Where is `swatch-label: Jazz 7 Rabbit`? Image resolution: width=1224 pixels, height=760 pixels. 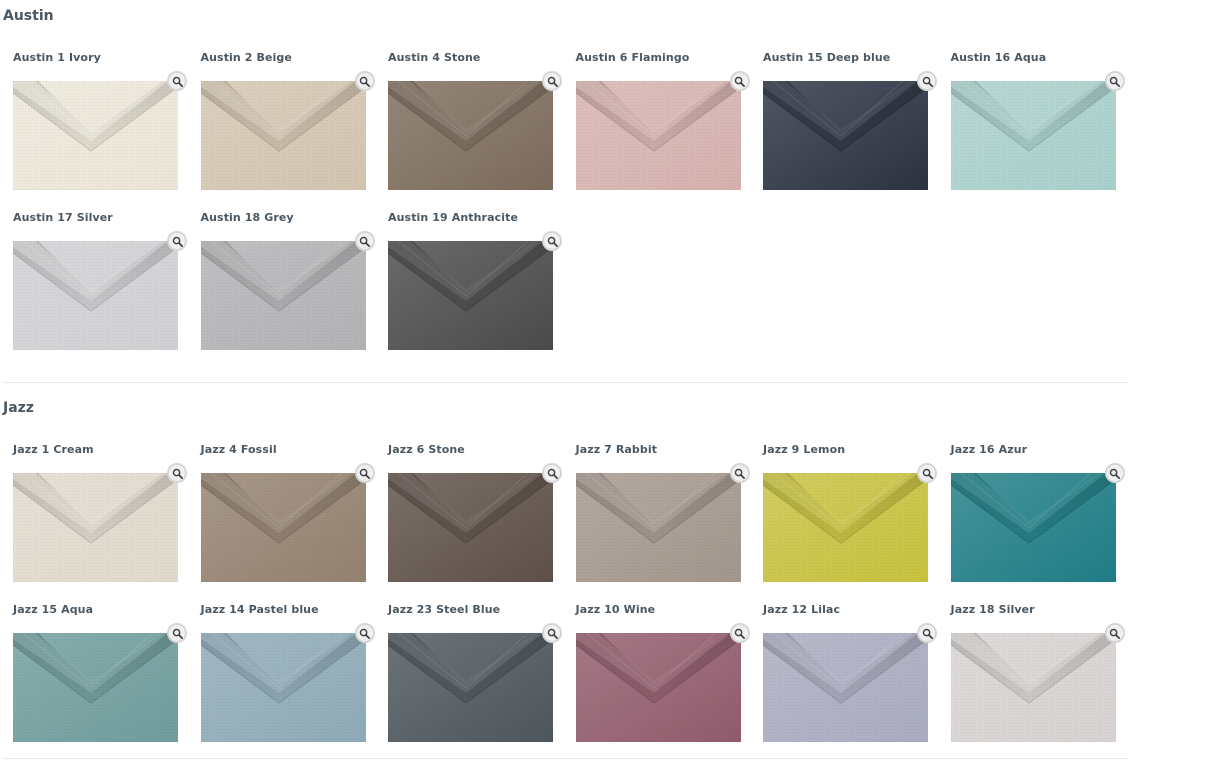
swatch-label: Jazz 7 Rabbit is located at coordinates (616, 449).